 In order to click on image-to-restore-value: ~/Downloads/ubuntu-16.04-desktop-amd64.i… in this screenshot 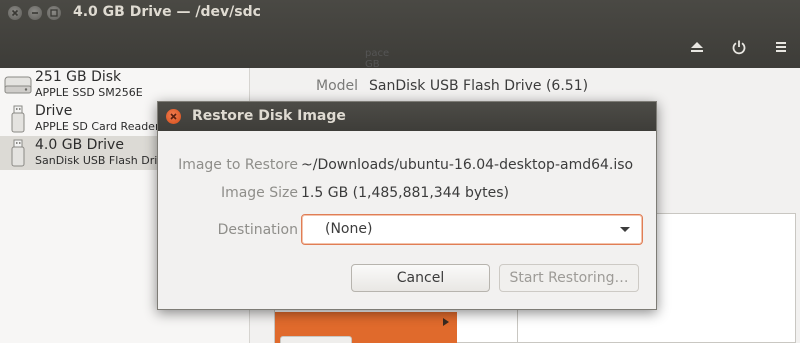, I will do `click(467, 165)`.